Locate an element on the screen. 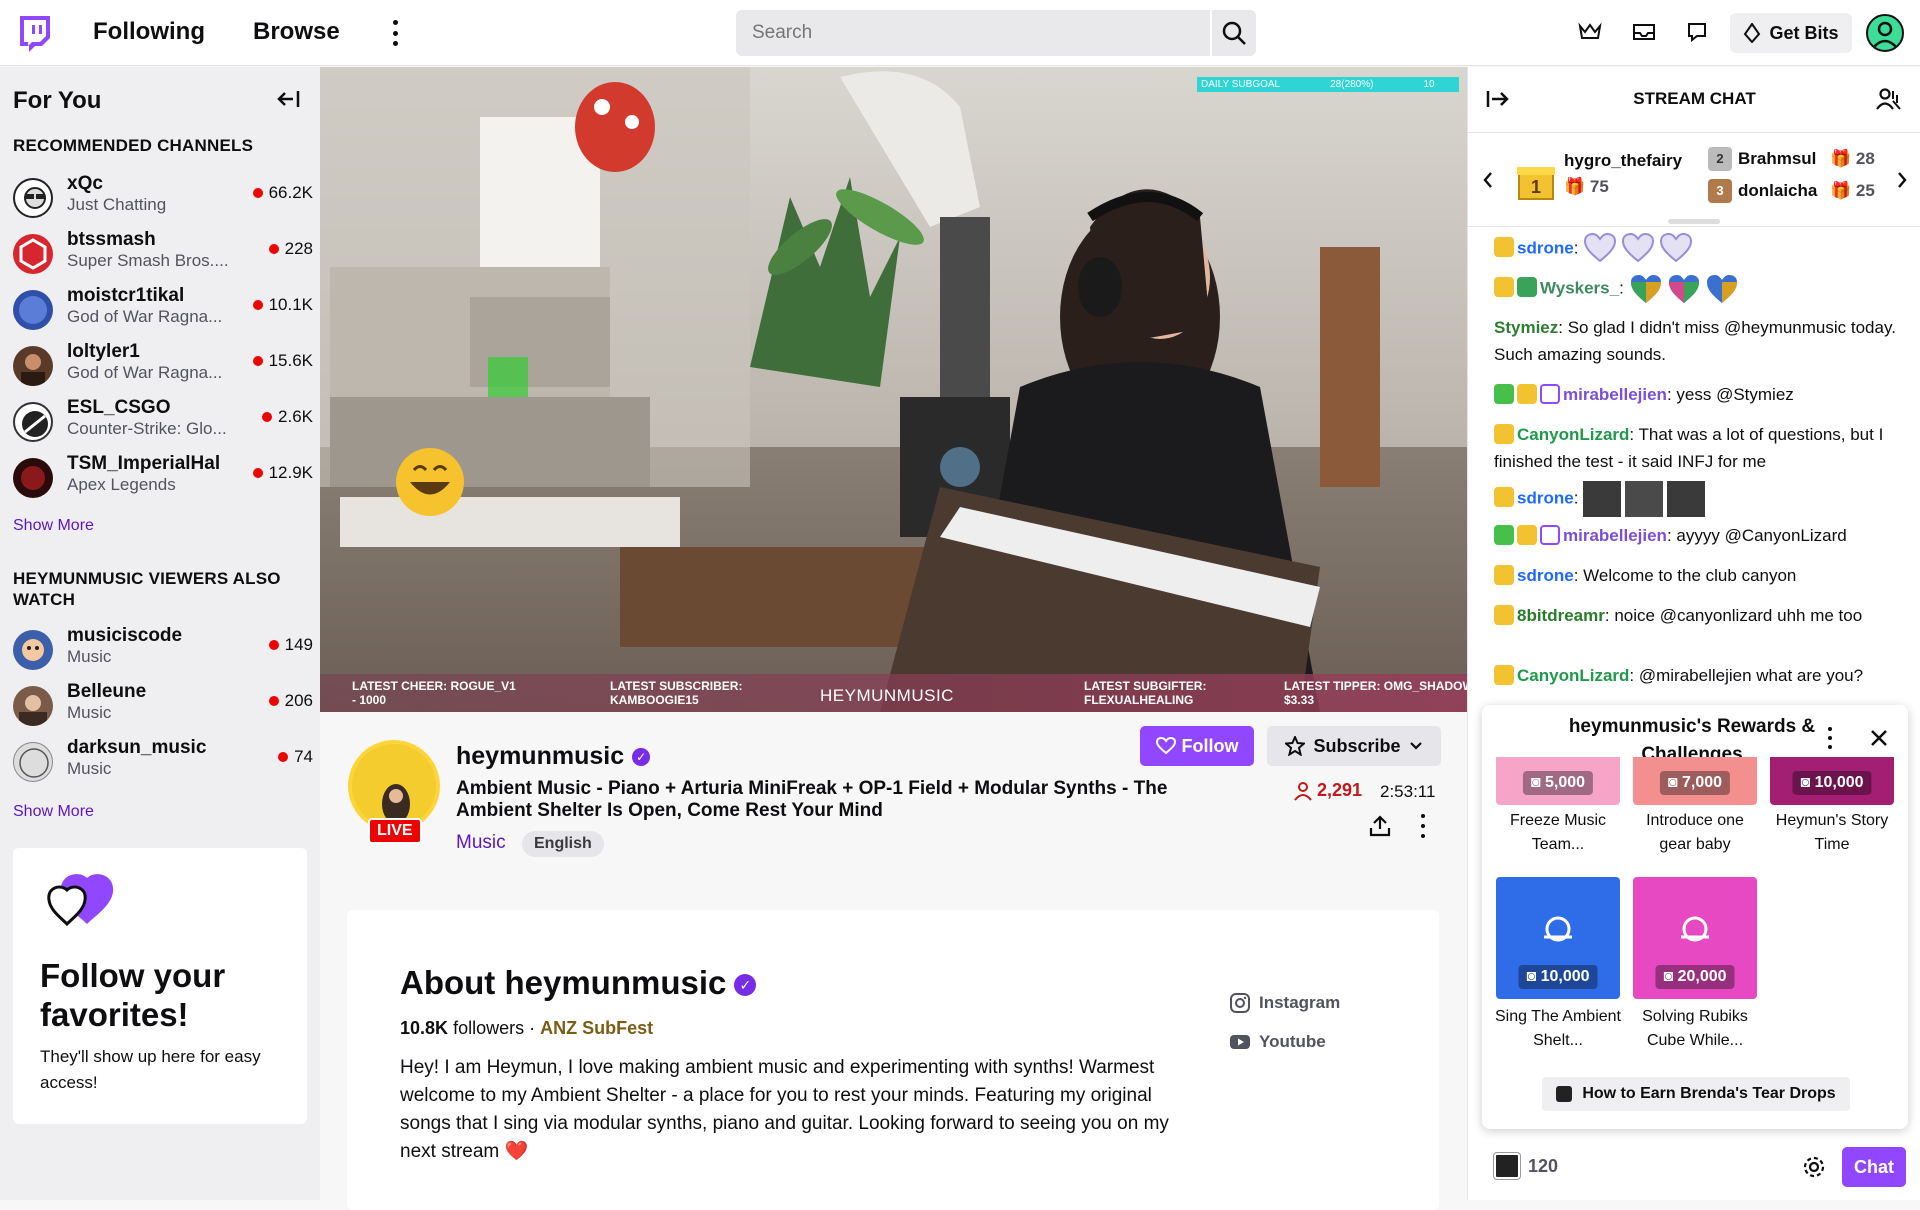 This screenshot has height=1210, width=1920. channel-name: heymunmusic ✓ is located at coordinates (553, 756).